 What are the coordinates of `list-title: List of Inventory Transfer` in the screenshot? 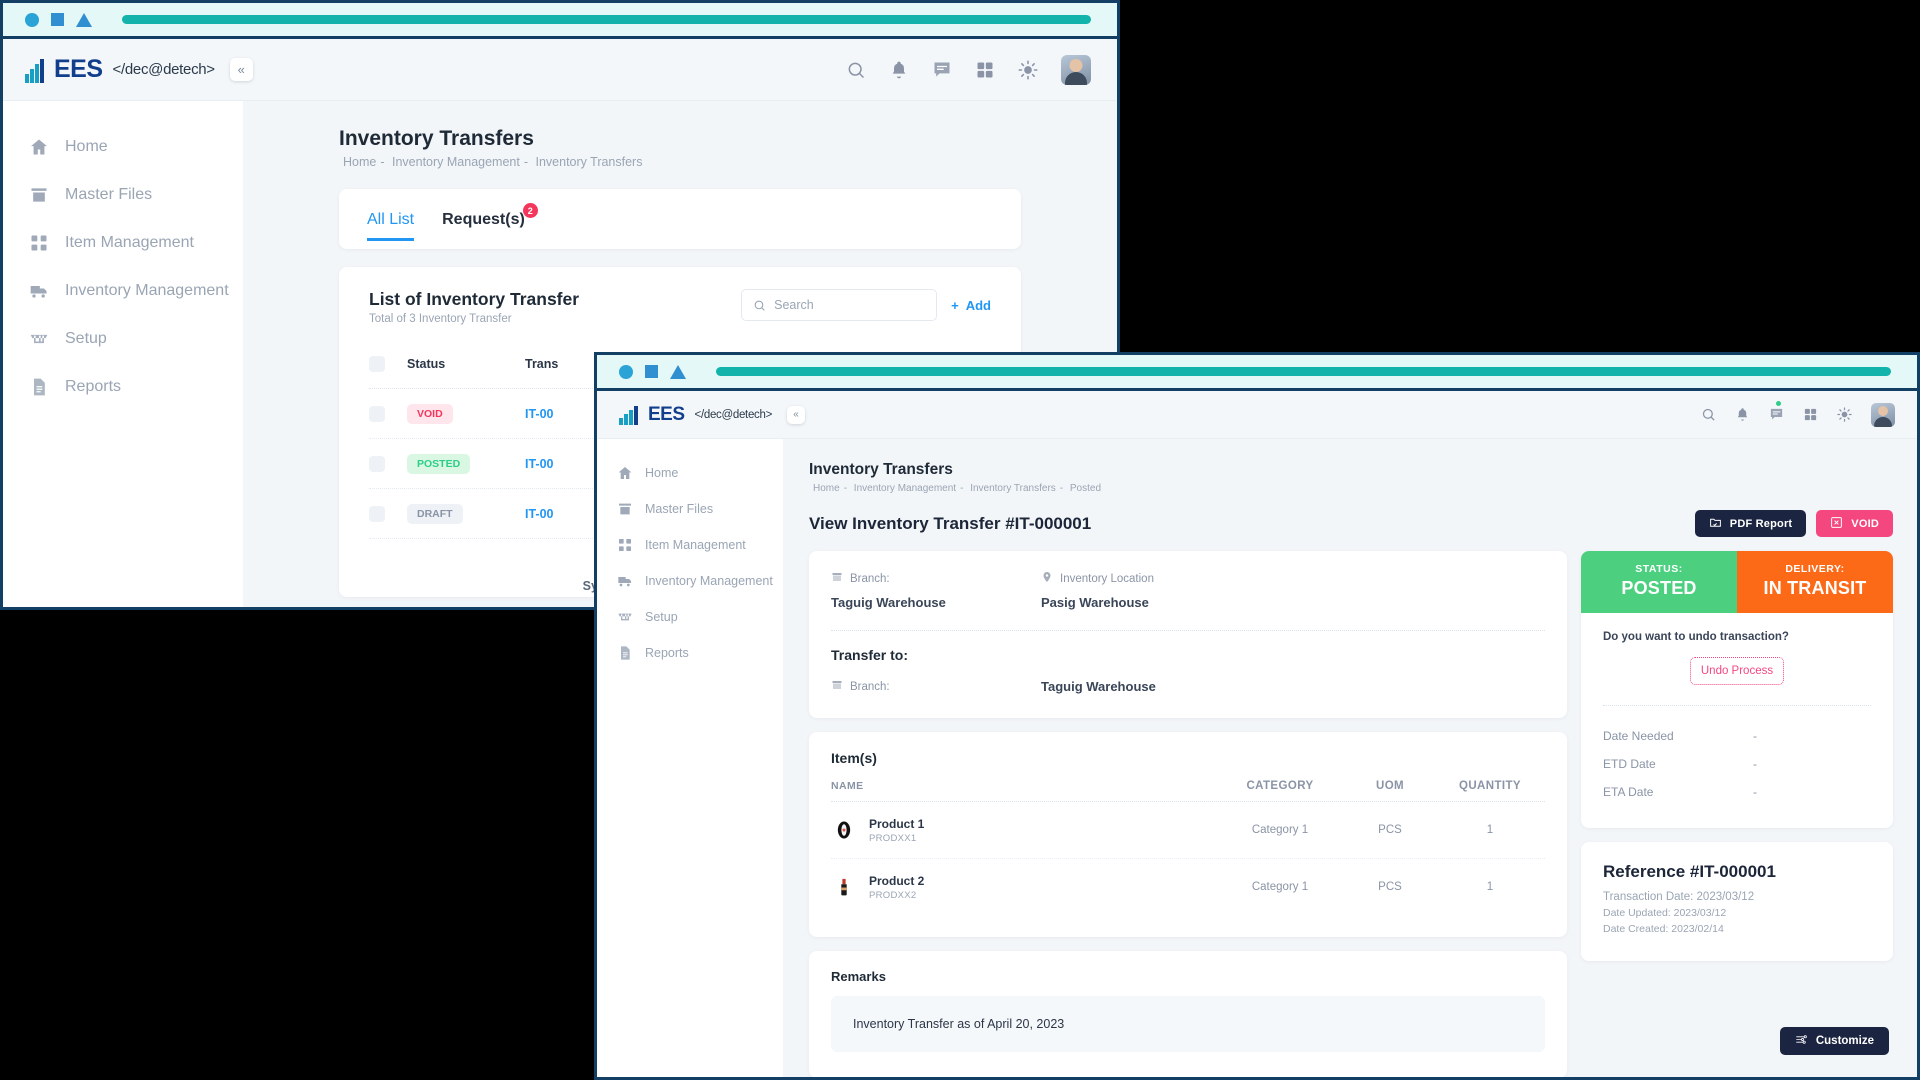 It's located at (474, 299).